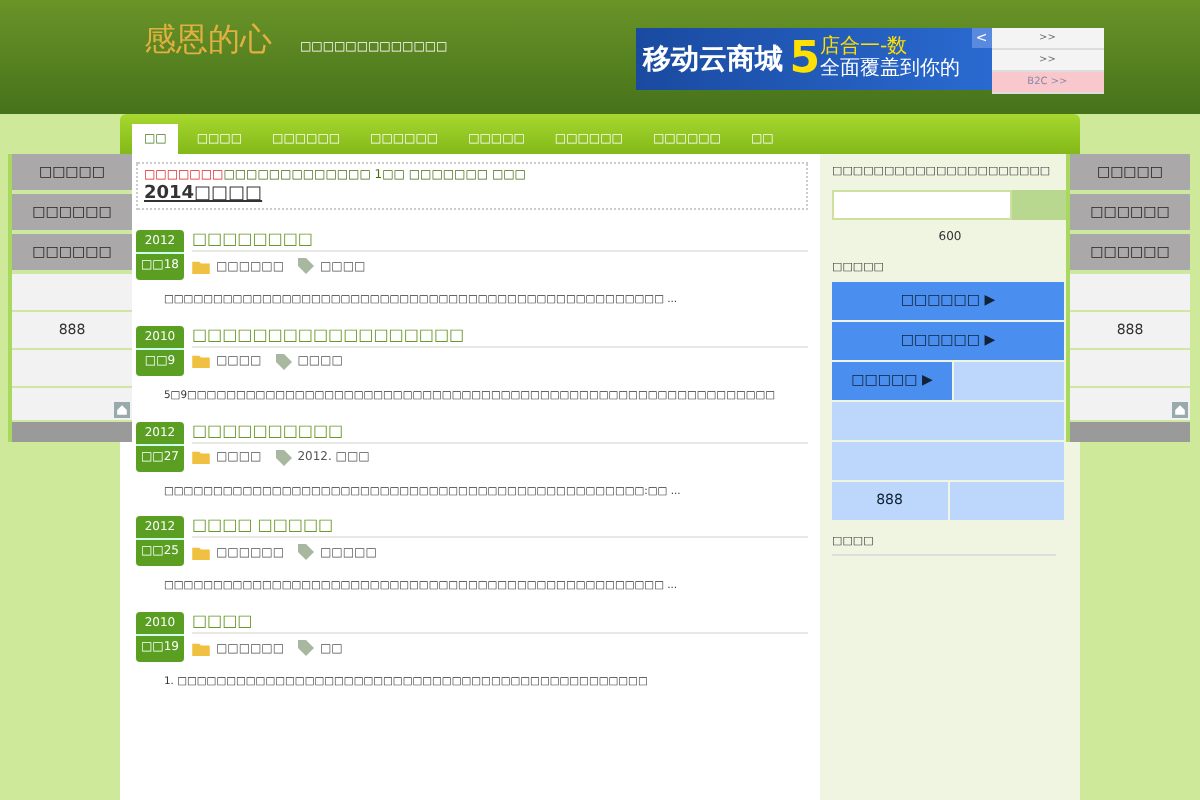 The height and width of the screenshot is (800, 1200). Describe the element at coordinates (713, 59) in the screenshot. I see `ad-headline: 移动云商城` at that location.